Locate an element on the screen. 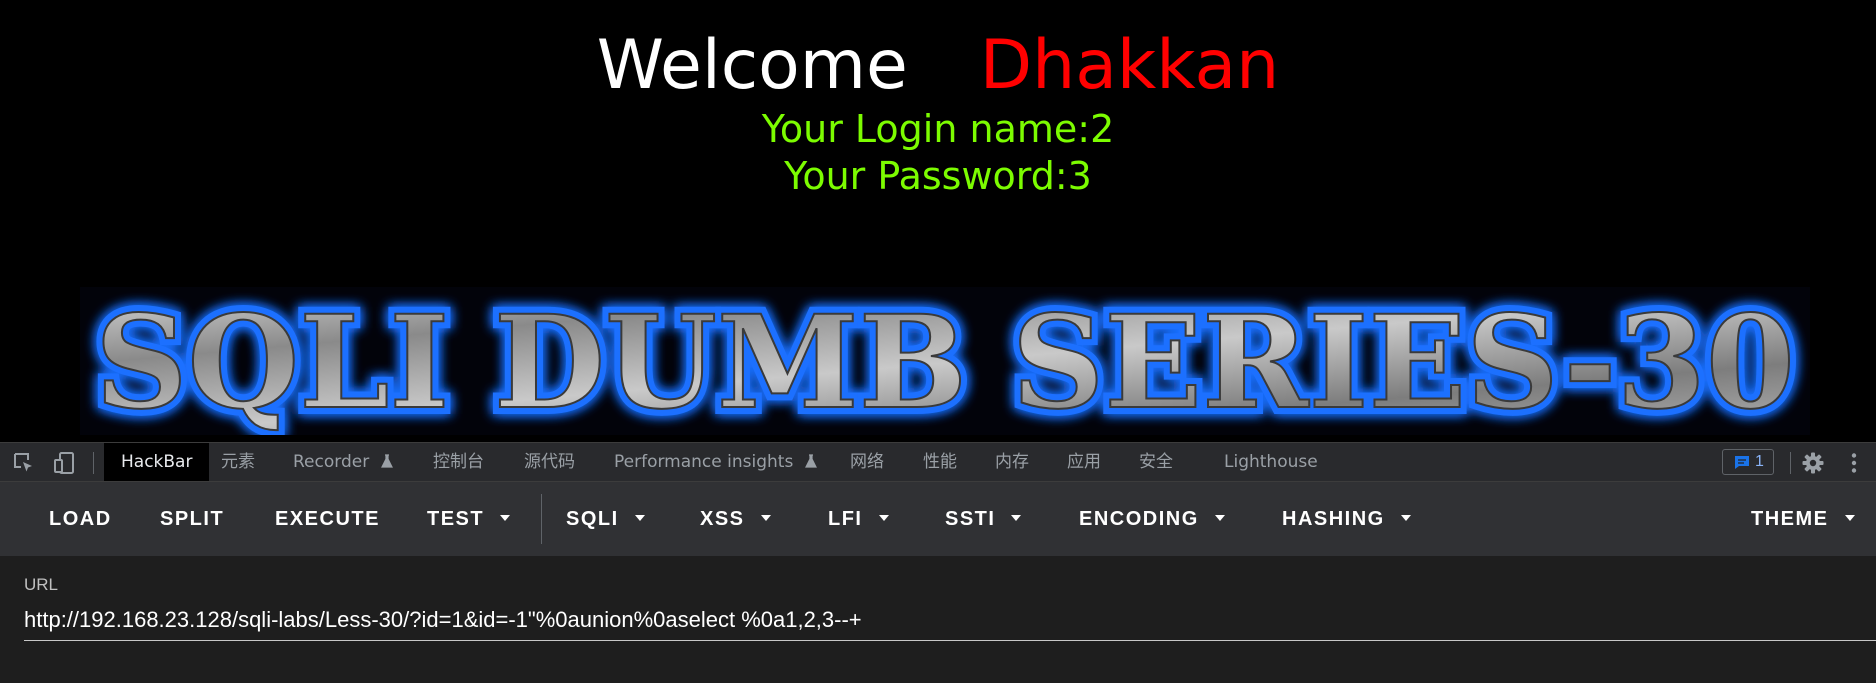  password-line: Your Password:3 is located at coordinates (938, 176).